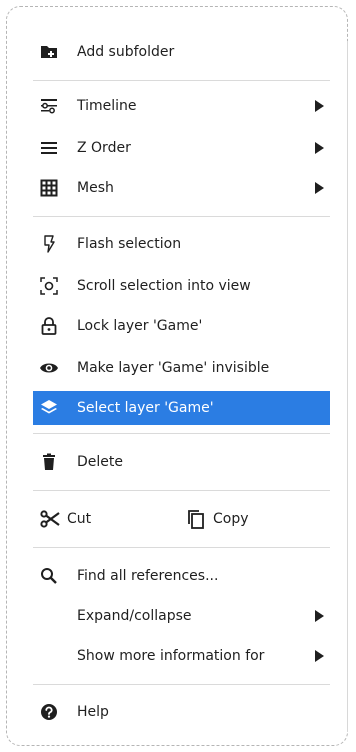  What do you see at coordinates (196, 519) in the screenshot?
I see `copy-icon` at bounding box center [196, 519].